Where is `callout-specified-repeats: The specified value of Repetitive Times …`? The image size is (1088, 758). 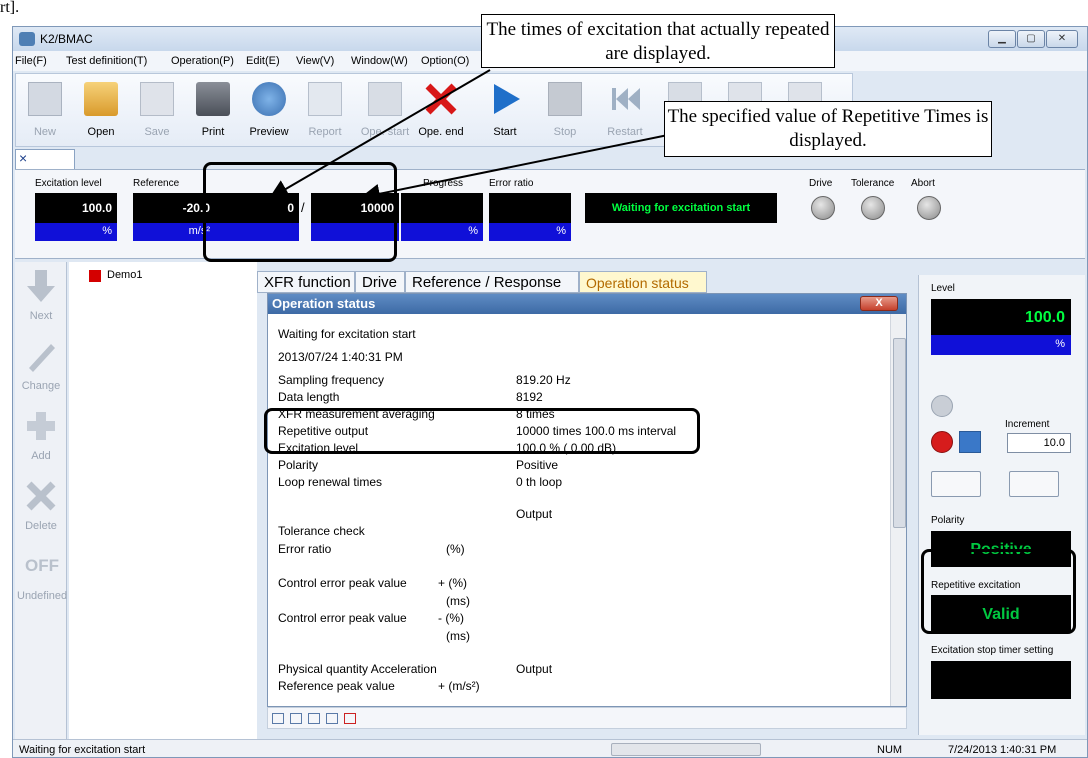 callout-specified-repeats: The specified value of Repetitive Times … is located at coordinates (828, 129).